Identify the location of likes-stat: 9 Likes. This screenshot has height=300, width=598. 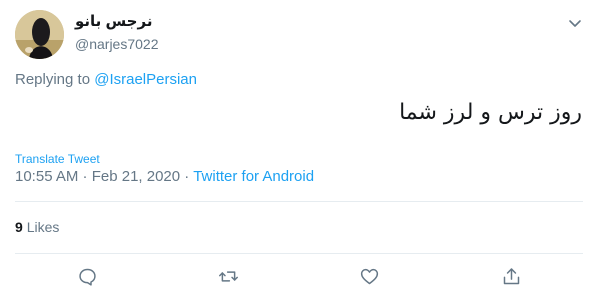
(37, 227).